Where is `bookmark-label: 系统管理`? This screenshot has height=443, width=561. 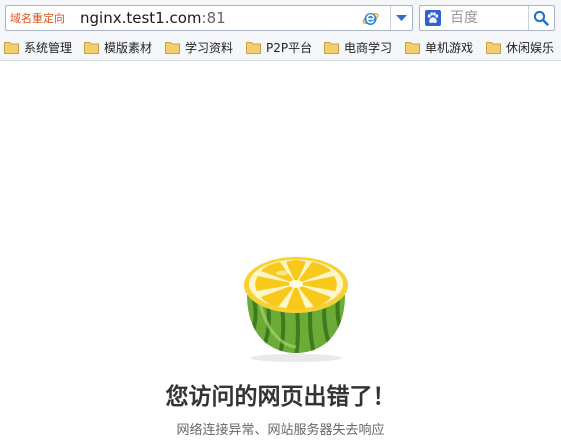
bookmark-label: 系统管理 is located at coordinates (48, 48).